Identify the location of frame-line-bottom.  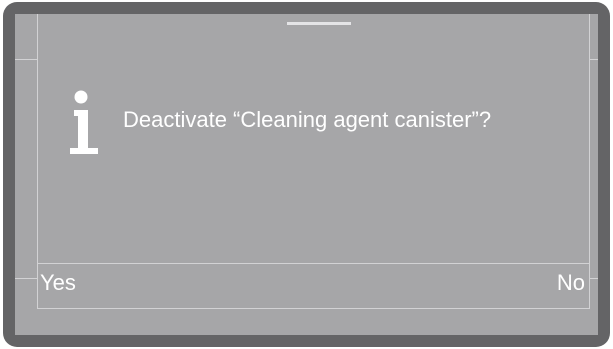
(313, 308).